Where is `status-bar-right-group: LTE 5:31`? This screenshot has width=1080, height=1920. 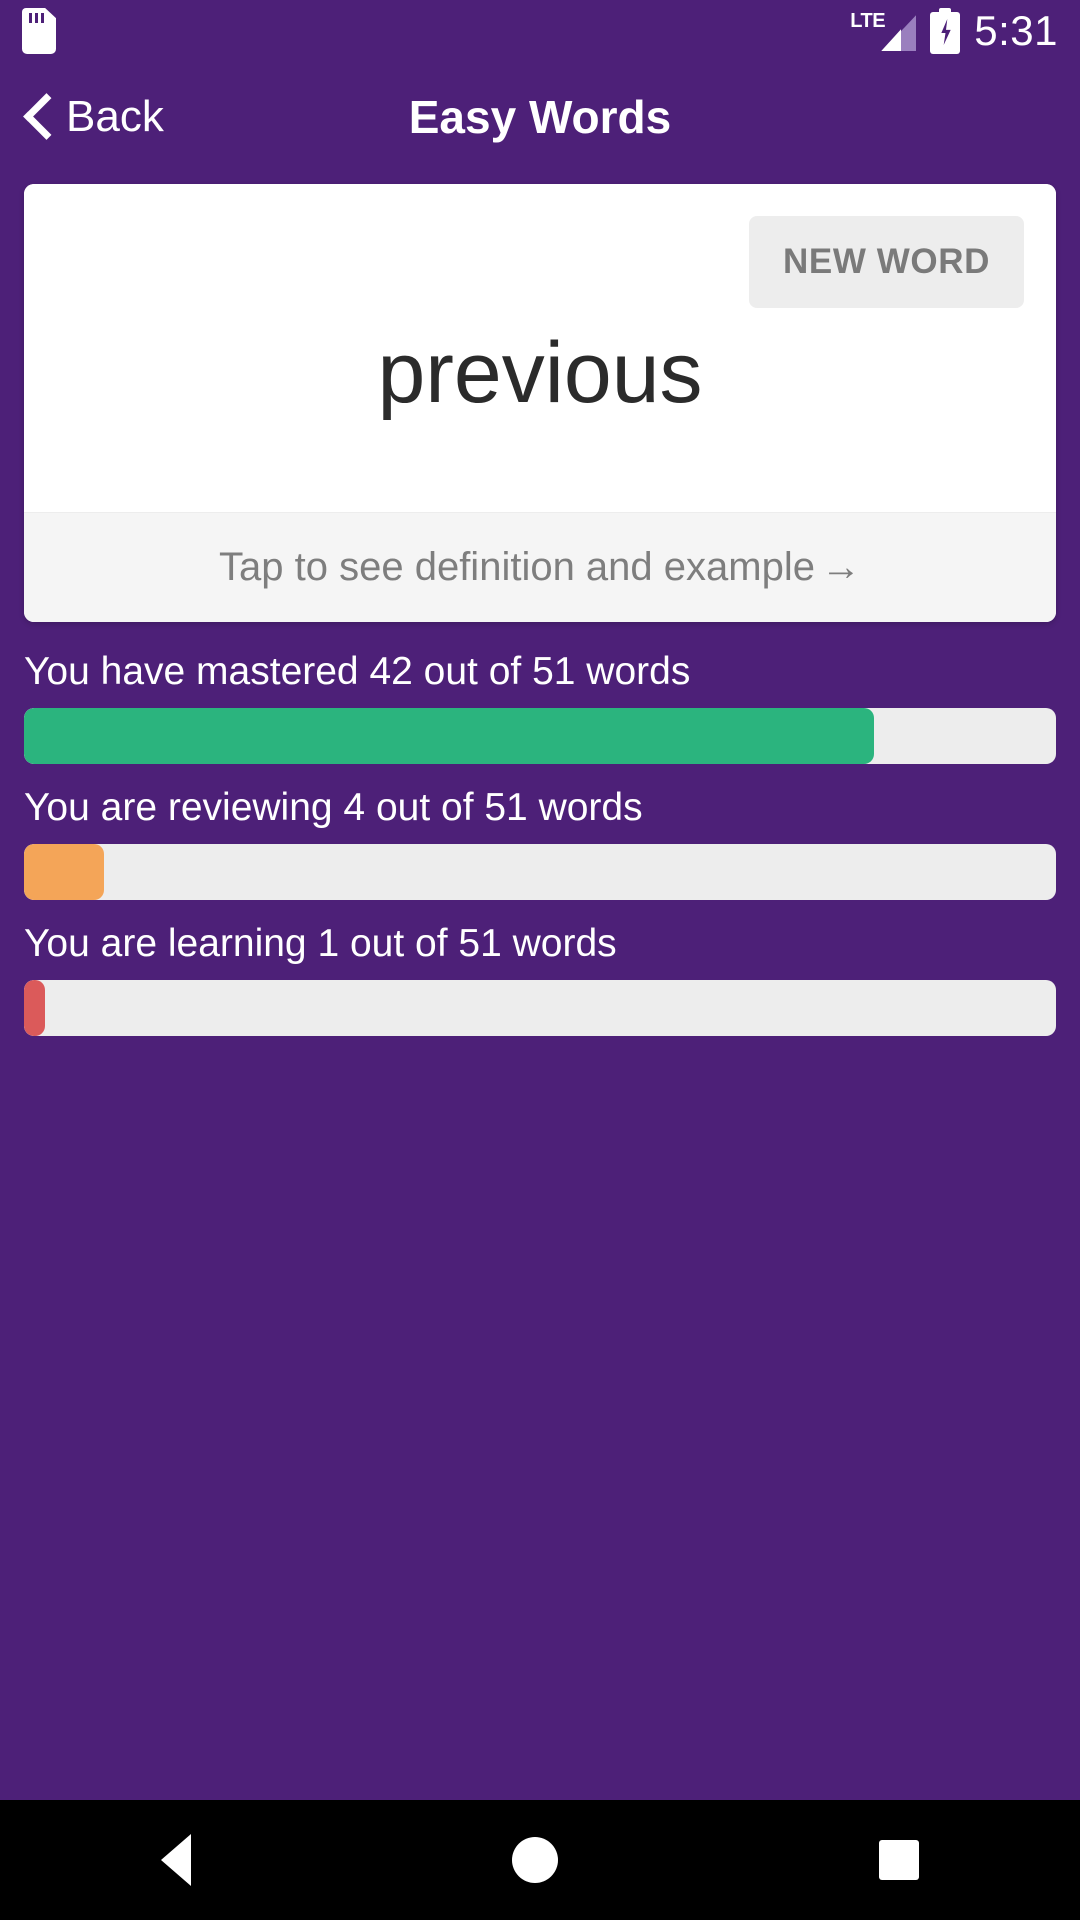
status-bar-right-group: LTE 5:31 is located at coordinates (954, 31).